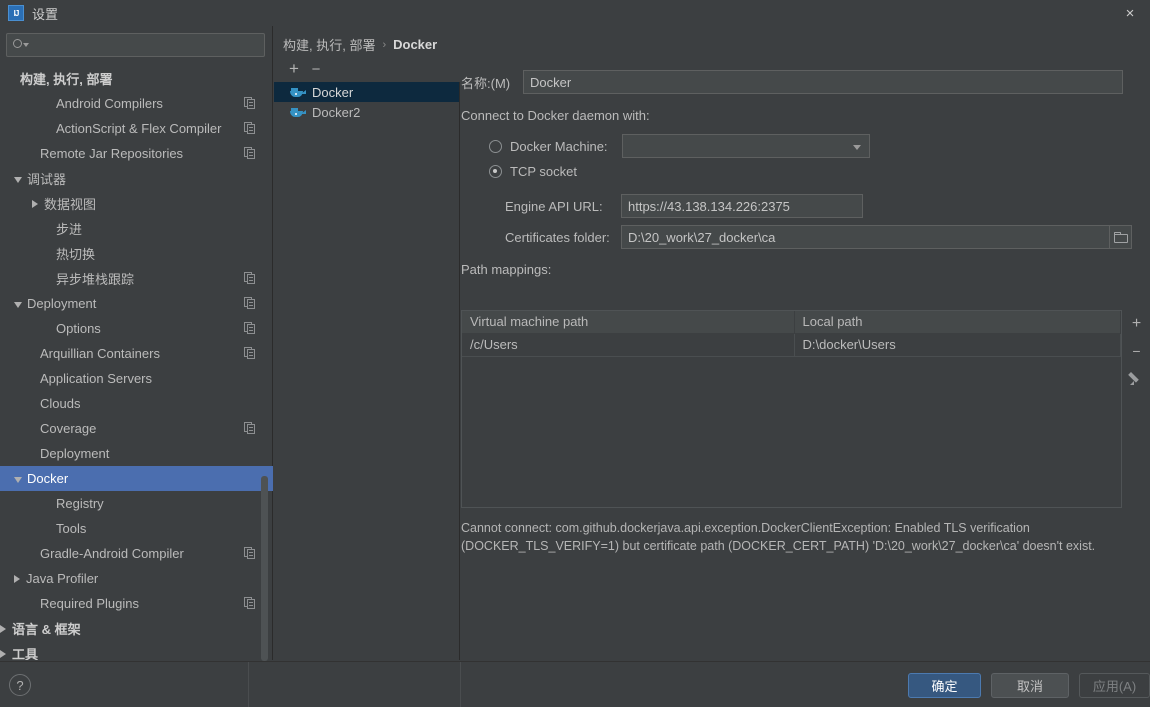 This screenshot has height=707, width=1150. I want to click on folder-icon, so click(1120, 237).